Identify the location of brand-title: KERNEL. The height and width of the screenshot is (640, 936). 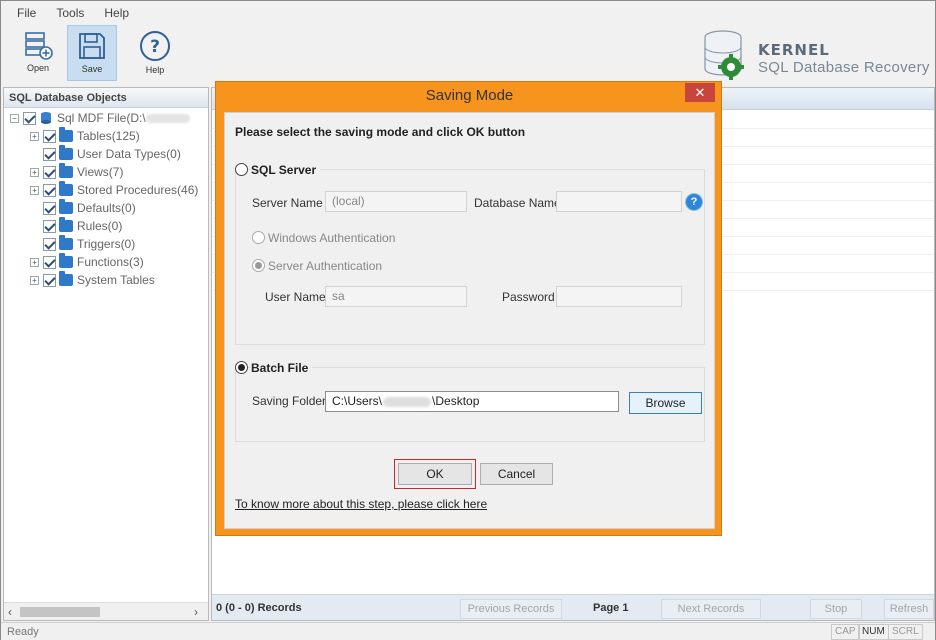
(794, 50).